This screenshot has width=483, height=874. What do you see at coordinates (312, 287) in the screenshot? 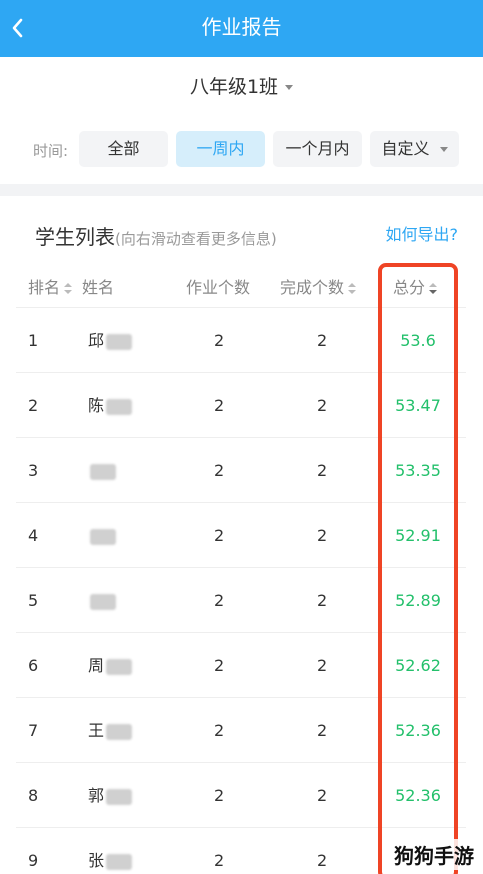
I see `column-completed-label: 完成个数` at bounding box center [312, 287].